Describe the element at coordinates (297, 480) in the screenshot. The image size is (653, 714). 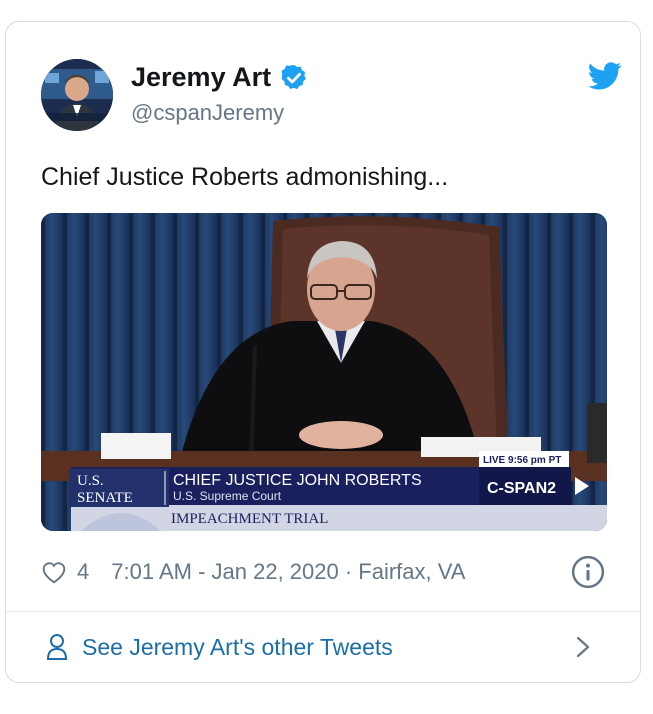
I see `chyron-name: CHIEF JUSTICE JOHN ROBERTS` at that location.